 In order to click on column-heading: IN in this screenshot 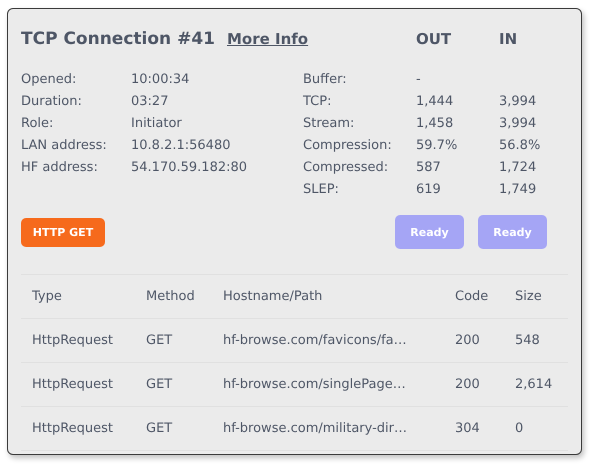, I will do `click(508, 39)`.